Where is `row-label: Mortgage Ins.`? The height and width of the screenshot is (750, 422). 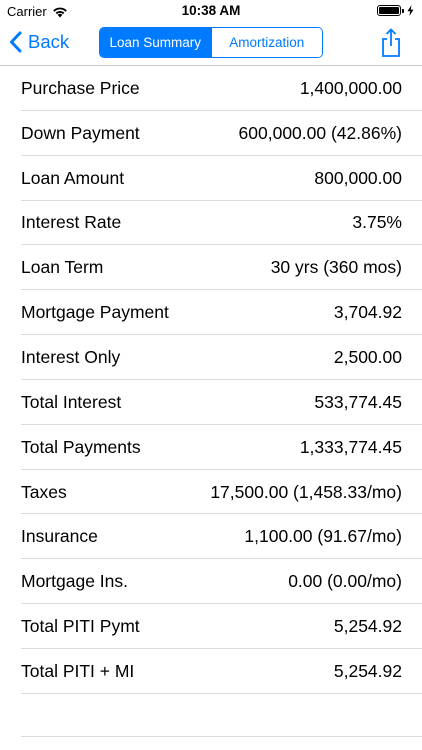
row-label: Mortgage Ins. is located at coordinates (74, 581).